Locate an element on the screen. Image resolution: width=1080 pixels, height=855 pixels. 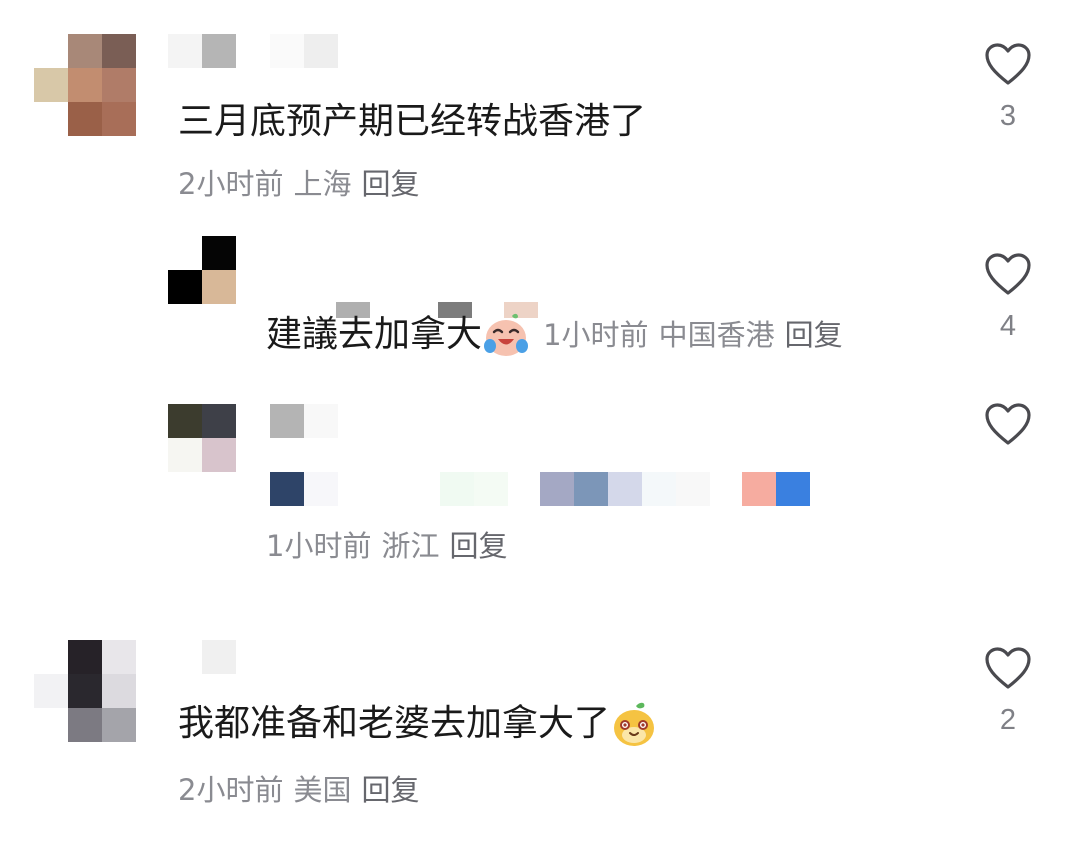
comment-location: 美国 is located at coordinates (322, 790).